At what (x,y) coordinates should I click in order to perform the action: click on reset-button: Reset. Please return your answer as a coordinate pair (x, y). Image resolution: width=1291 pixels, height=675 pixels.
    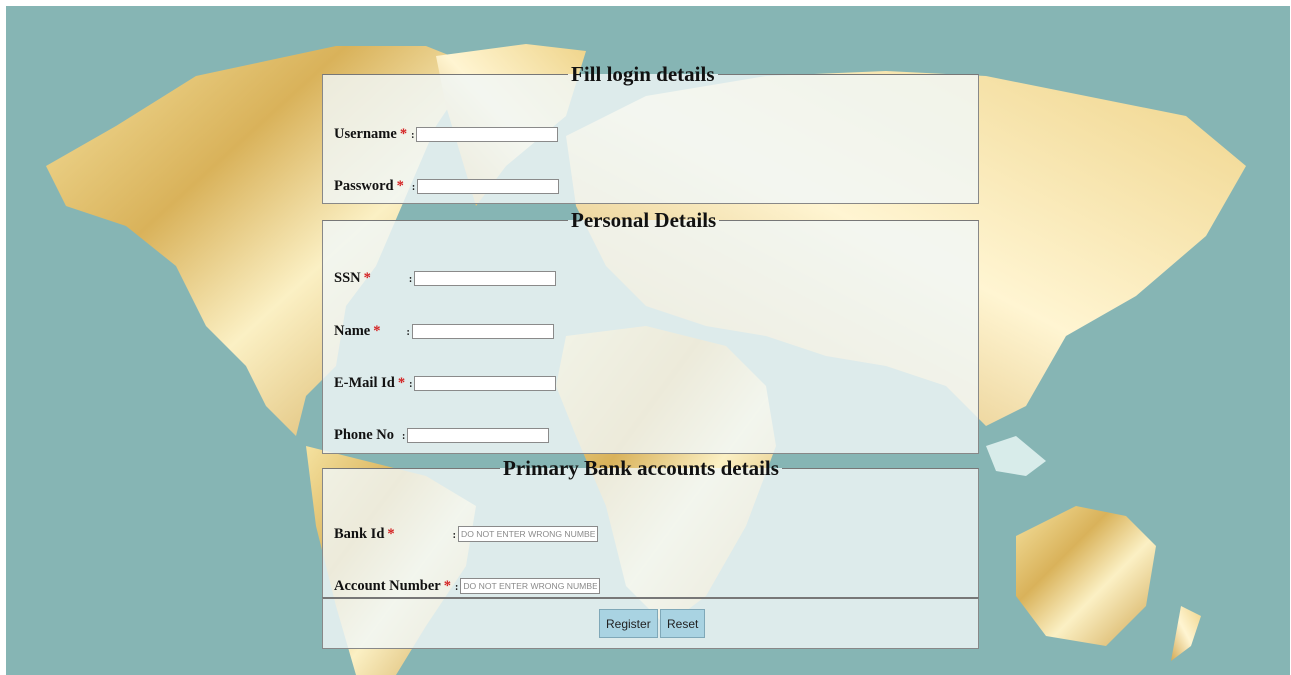
    Looking at the image, I should click on (683, 623).